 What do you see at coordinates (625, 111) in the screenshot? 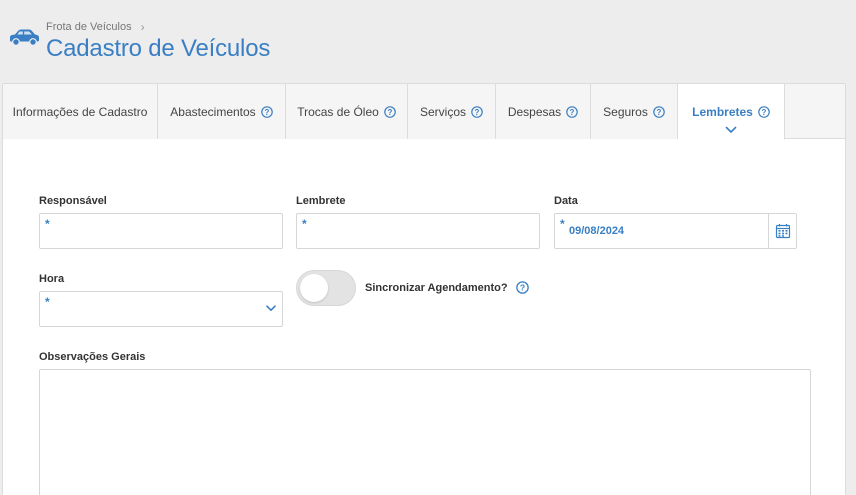
I see `tab-label: Seguros` at bounding box center [625, 111].